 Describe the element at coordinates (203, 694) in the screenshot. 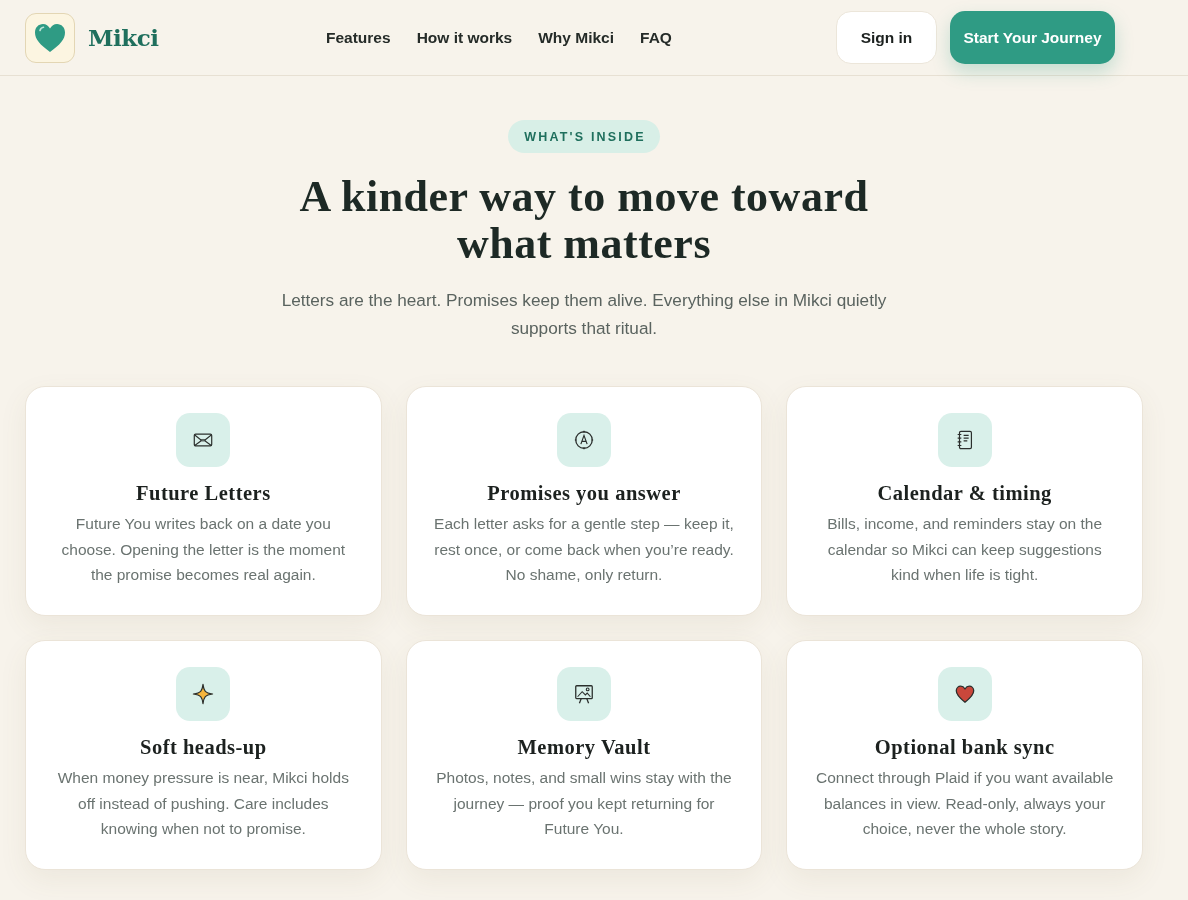

I see `sparkle-icon` at that location.